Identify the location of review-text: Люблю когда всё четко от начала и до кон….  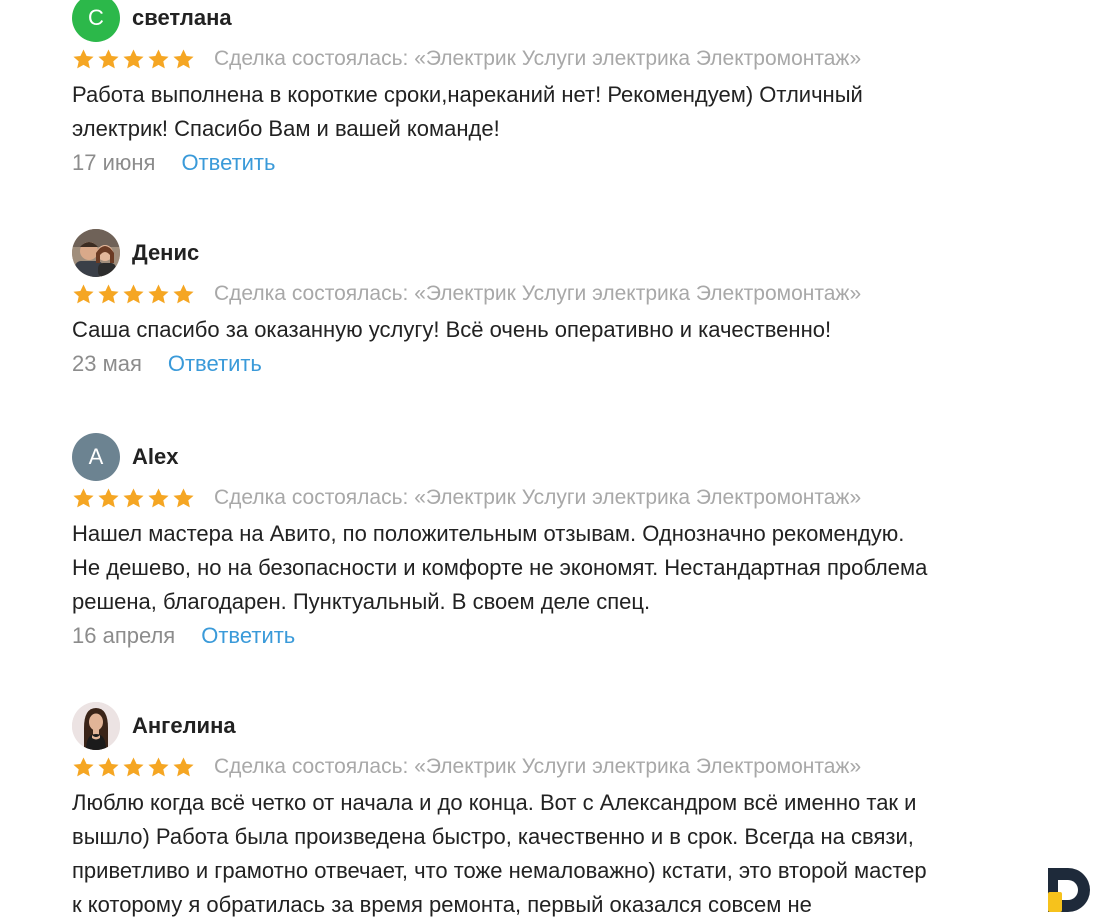
(499, 853).